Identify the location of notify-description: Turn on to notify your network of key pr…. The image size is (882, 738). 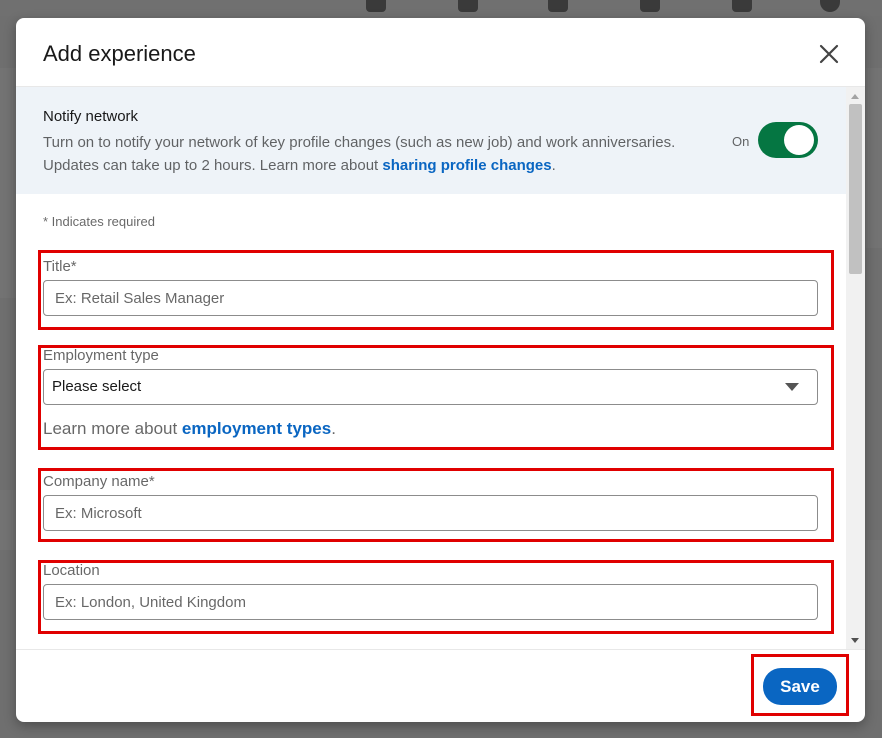
(368, 154).